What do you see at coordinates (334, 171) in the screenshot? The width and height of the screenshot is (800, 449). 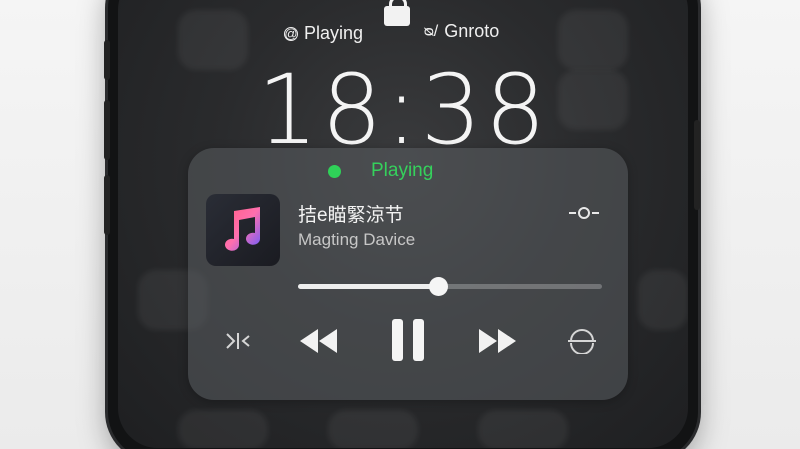 I see `playing-status-dot` at bounding box center [334, 171].